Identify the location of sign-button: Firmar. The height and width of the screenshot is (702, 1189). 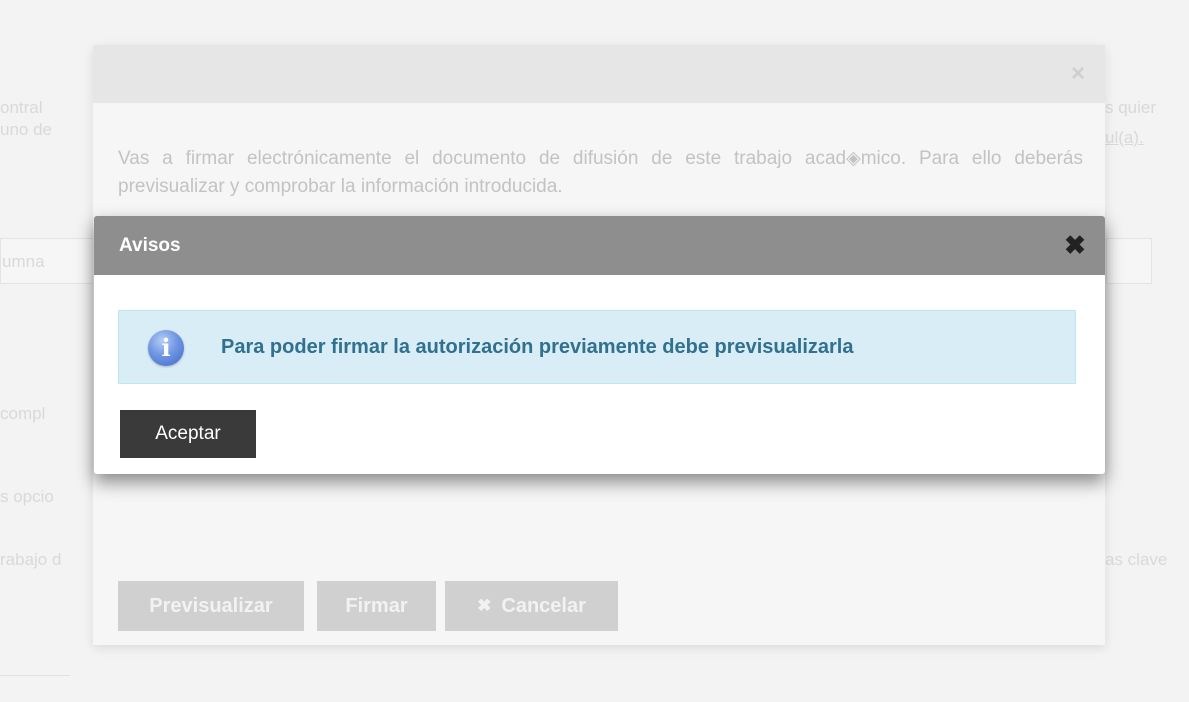
(376, 606).